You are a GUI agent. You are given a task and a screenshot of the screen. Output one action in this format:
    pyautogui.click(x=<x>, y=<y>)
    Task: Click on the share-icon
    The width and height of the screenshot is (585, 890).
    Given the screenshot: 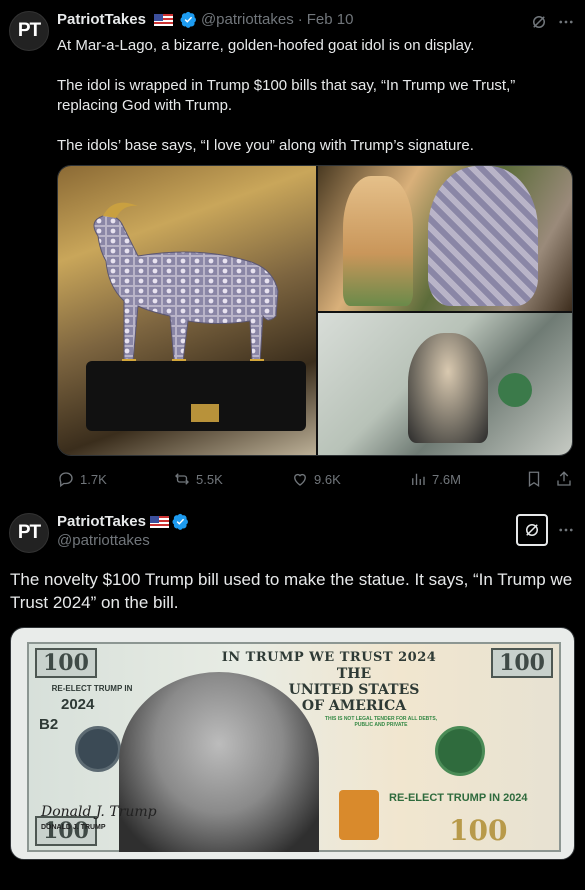 What is the action you would take?
    pyautogui.click(x=564, y=478)
    